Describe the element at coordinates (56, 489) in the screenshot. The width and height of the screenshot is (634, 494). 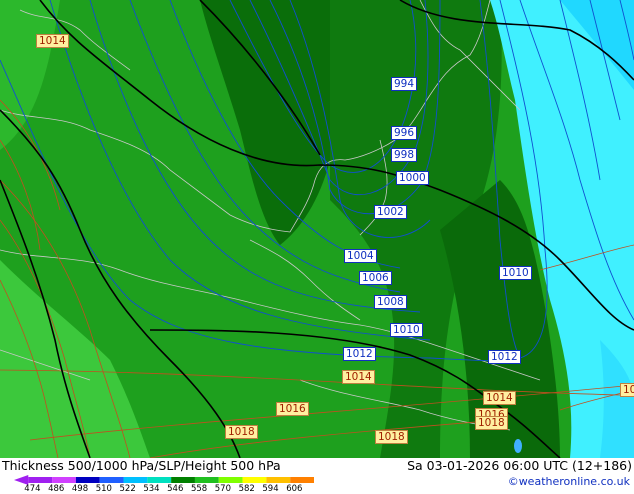
I see `scale-tick-label: 486` at that location.